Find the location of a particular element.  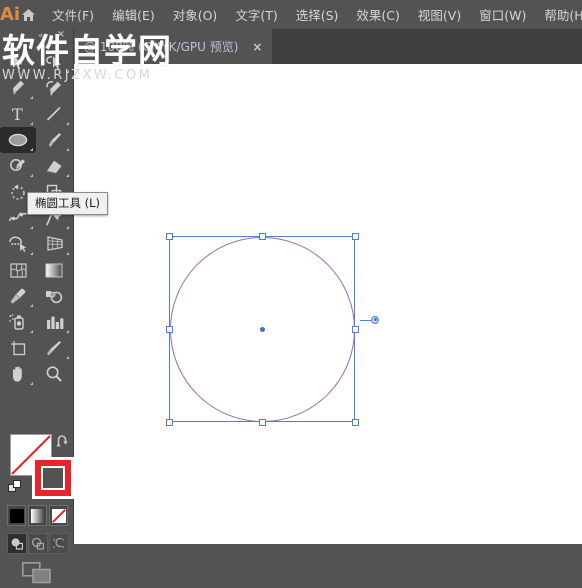

menu-file: 文件(F) is located at coordinates (73, 14).